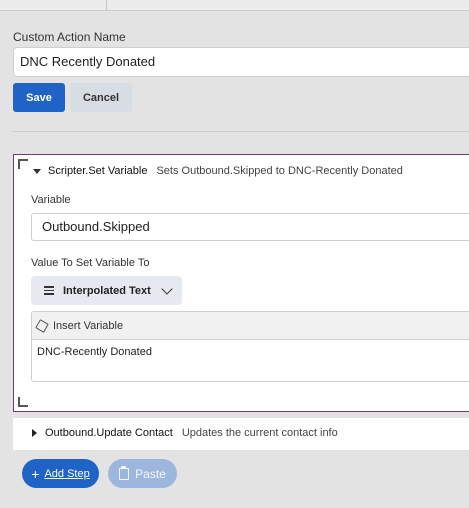  Describe the element at coordinates (34, 433) in the screenshot. I see `expand-triangle-icon` at that location.